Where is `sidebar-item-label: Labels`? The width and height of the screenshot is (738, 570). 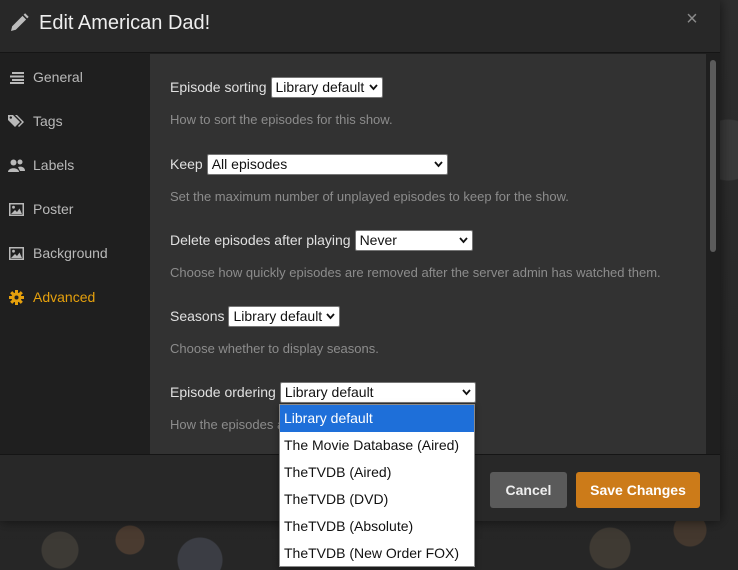
sidebar-item-label: Labels is located at coordinates (54, 165).